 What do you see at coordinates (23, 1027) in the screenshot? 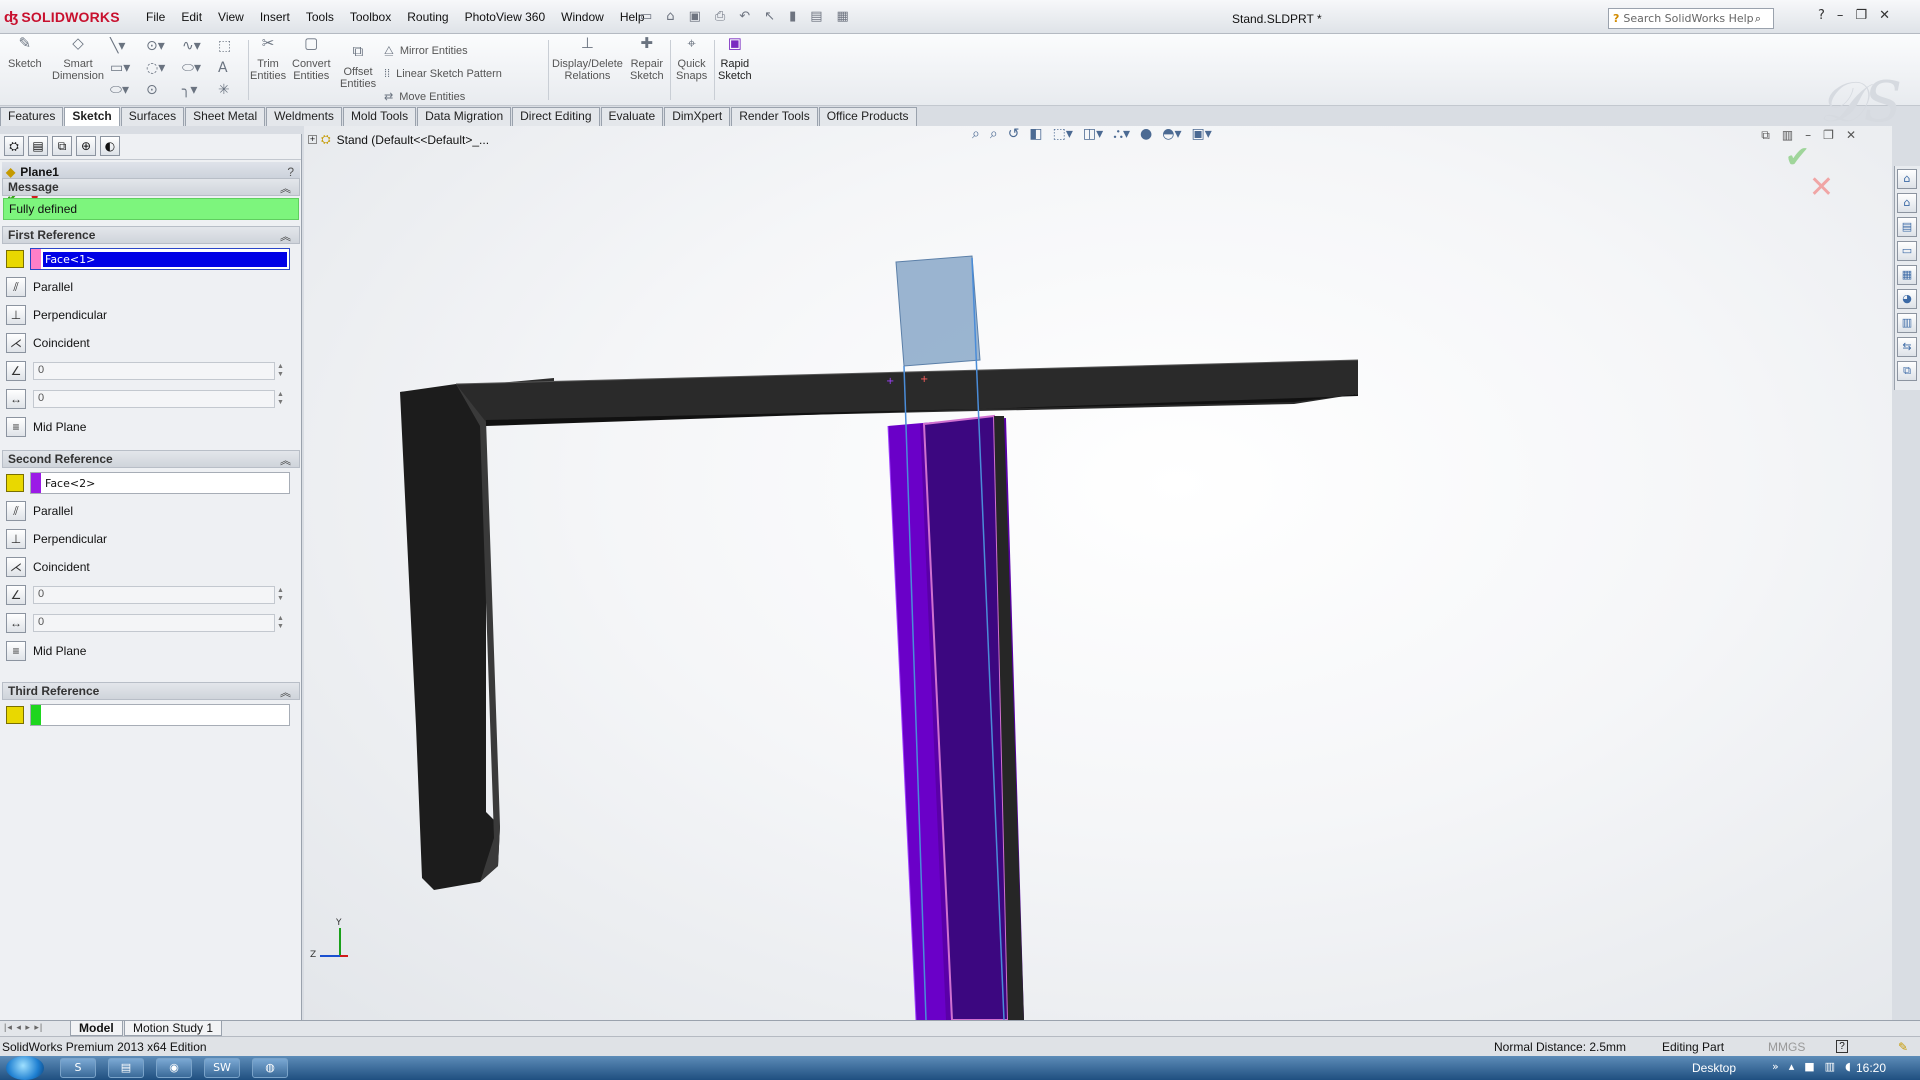
I see `tab-scroll-arrows-icon: |◂ ◂ ▸ ▸|` at bounding box center [23, 1027].